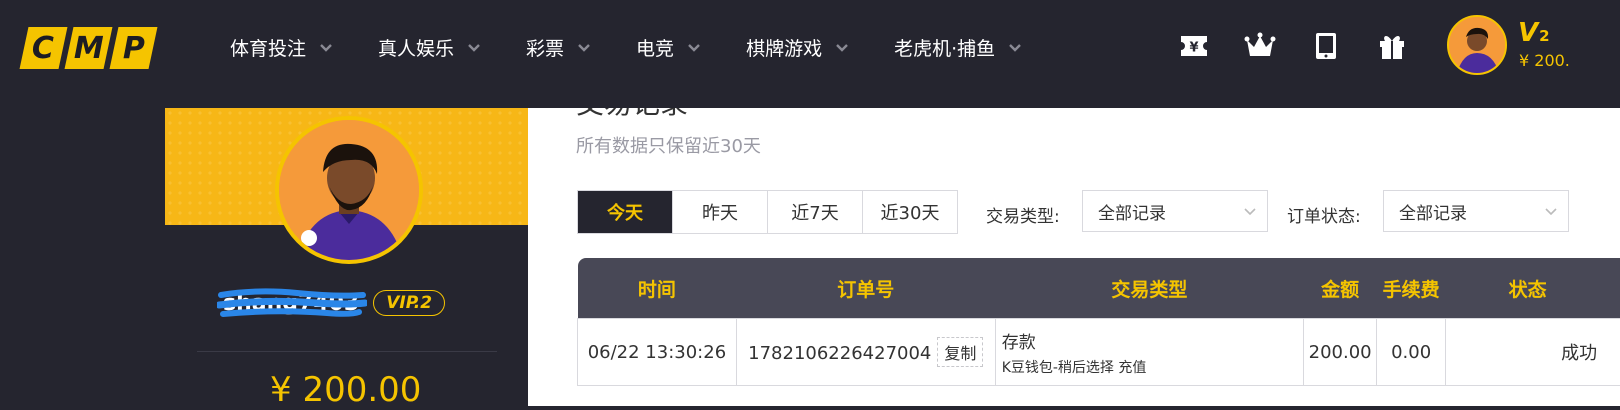  Describe the element at coordinates (545, 47) in the screenshot. I see `nav-item-label: 彩票` at that location.